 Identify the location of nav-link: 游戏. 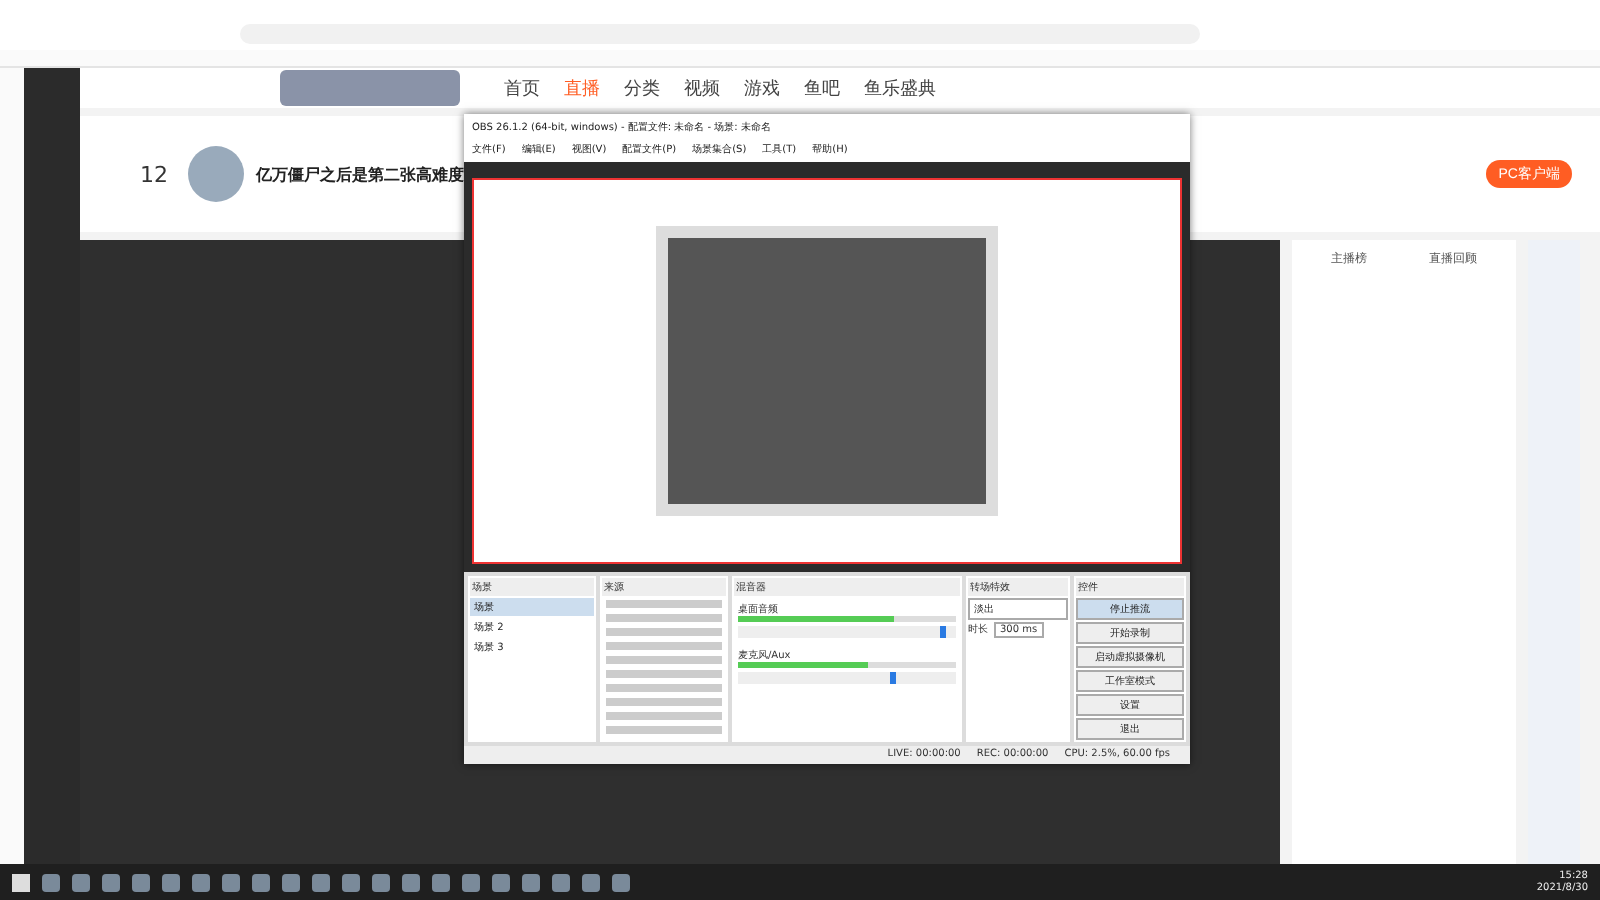
(762, 88).